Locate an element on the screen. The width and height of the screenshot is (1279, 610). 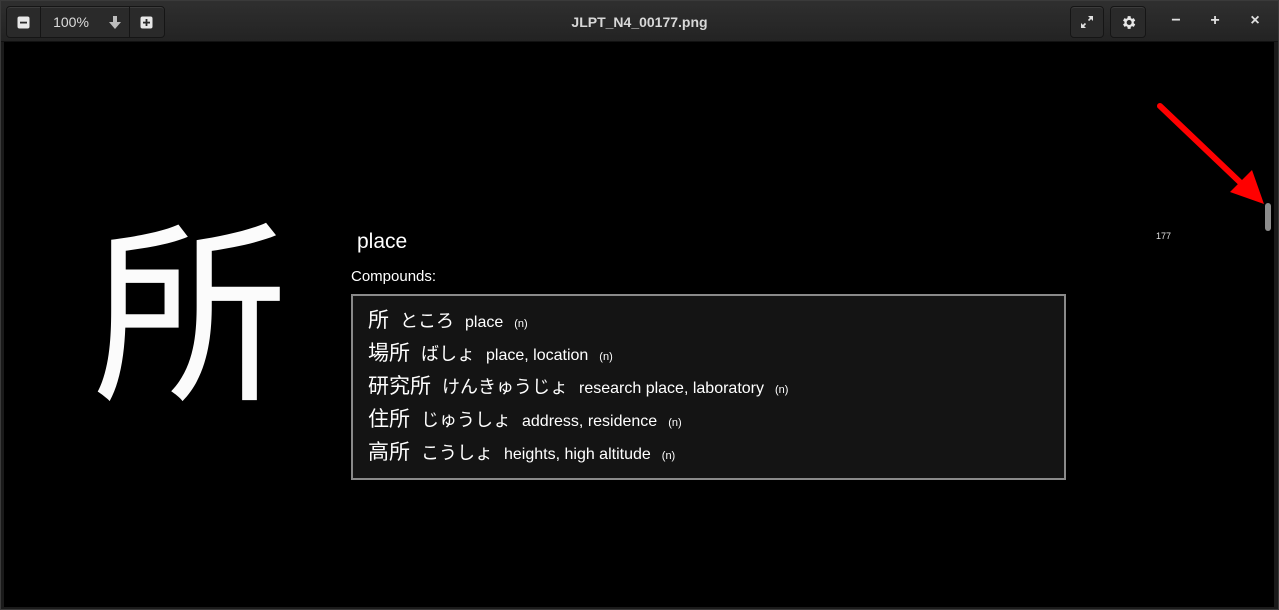
zoom-controls: 100% is located at coordinates (85, 22).